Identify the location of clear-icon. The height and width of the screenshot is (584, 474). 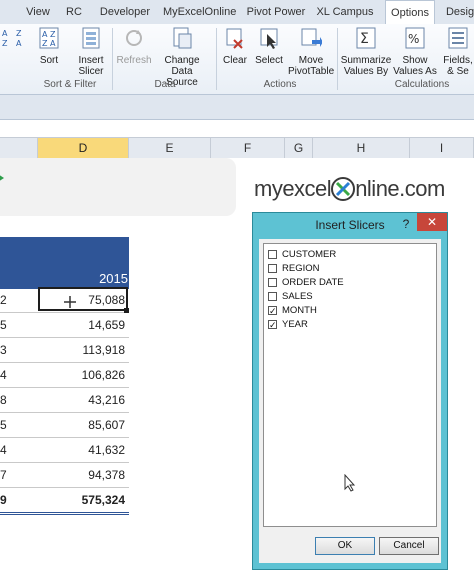
(234, 38).